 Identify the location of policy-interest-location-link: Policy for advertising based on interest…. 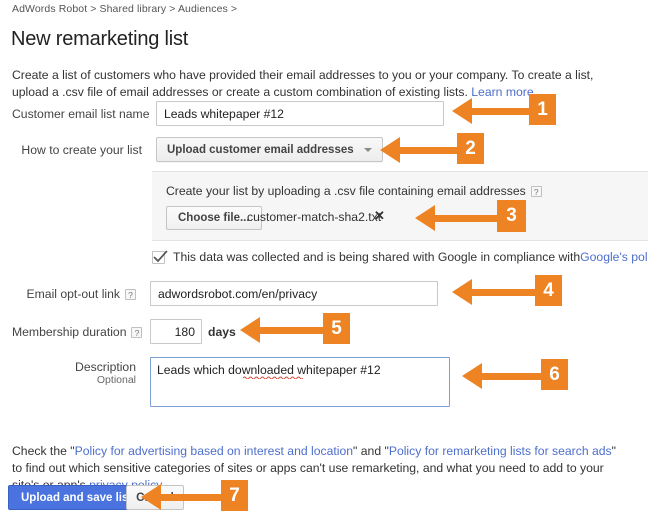
(214, 451).